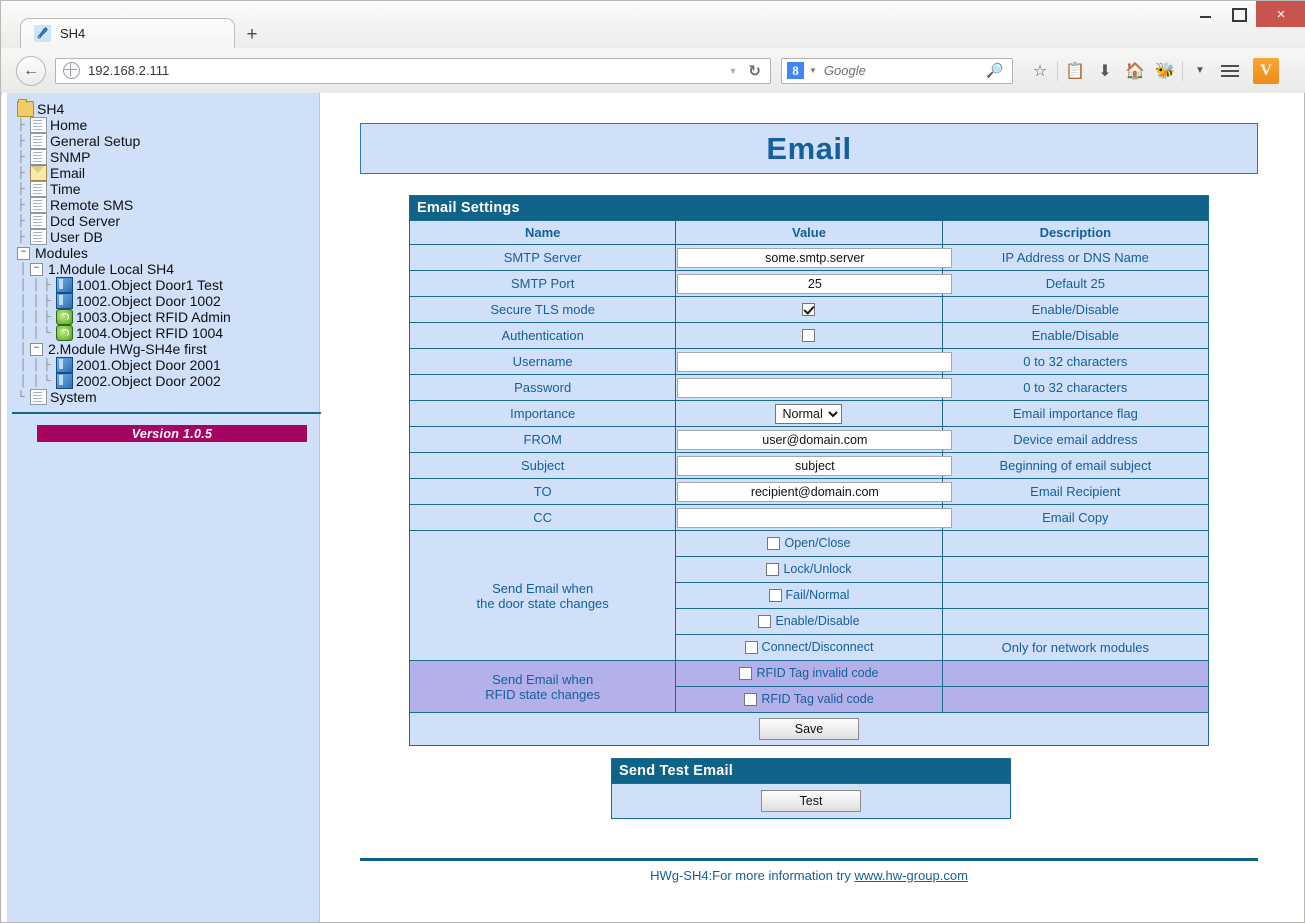  What do you see at coordinates (815, 439) in the screenshot?
I see `from-input` at bounding box center [815, 439].